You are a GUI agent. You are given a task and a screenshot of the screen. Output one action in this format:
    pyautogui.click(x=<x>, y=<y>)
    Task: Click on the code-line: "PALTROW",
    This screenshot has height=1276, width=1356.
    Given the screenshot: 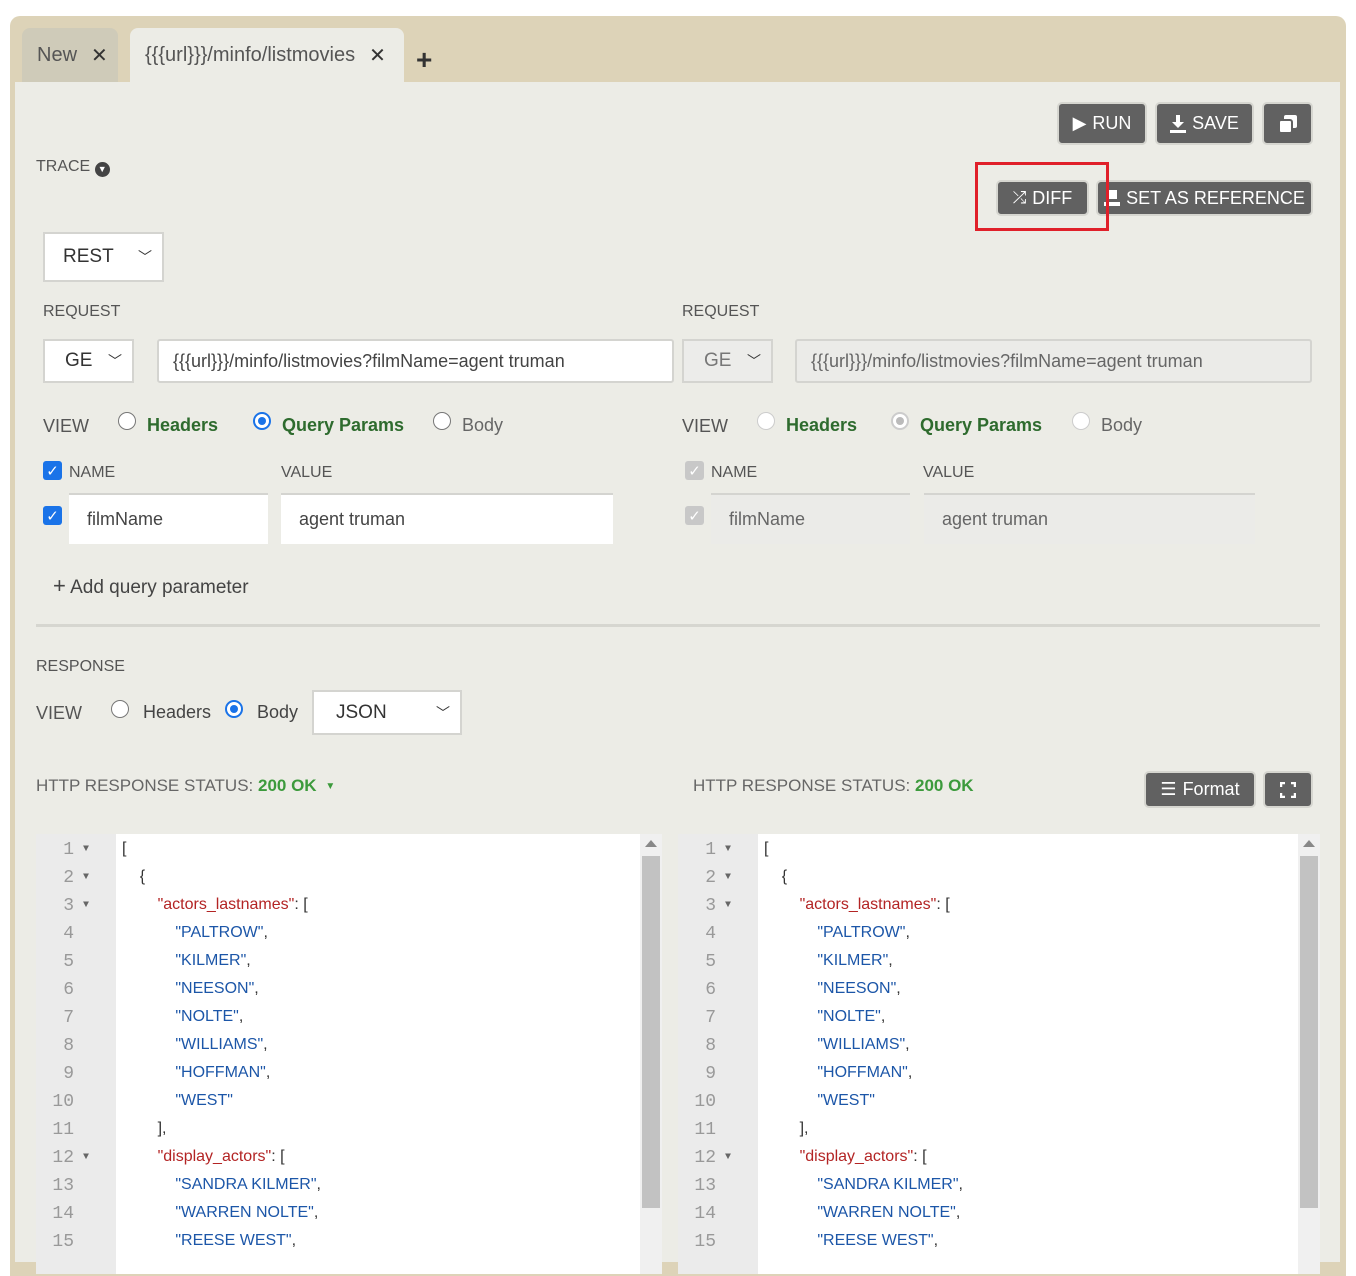 What is the action you would take?
    pyautogui.click(x=863, y=932)
    